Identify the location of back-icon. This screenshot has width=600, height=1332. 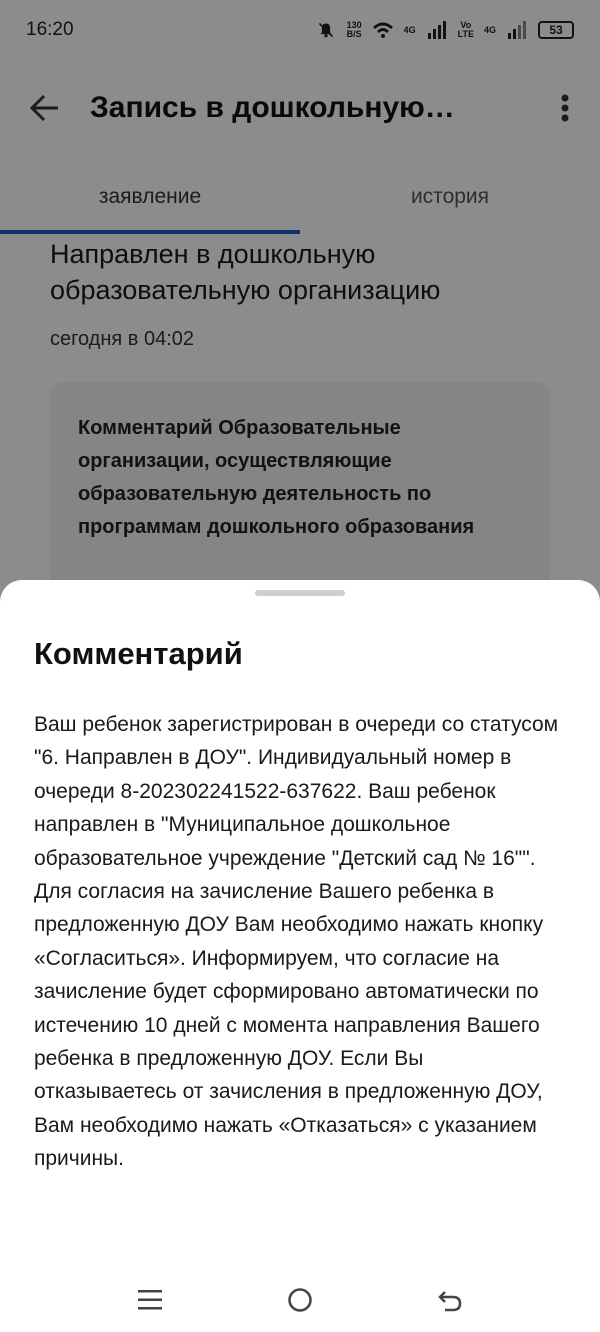
(450, 1301).